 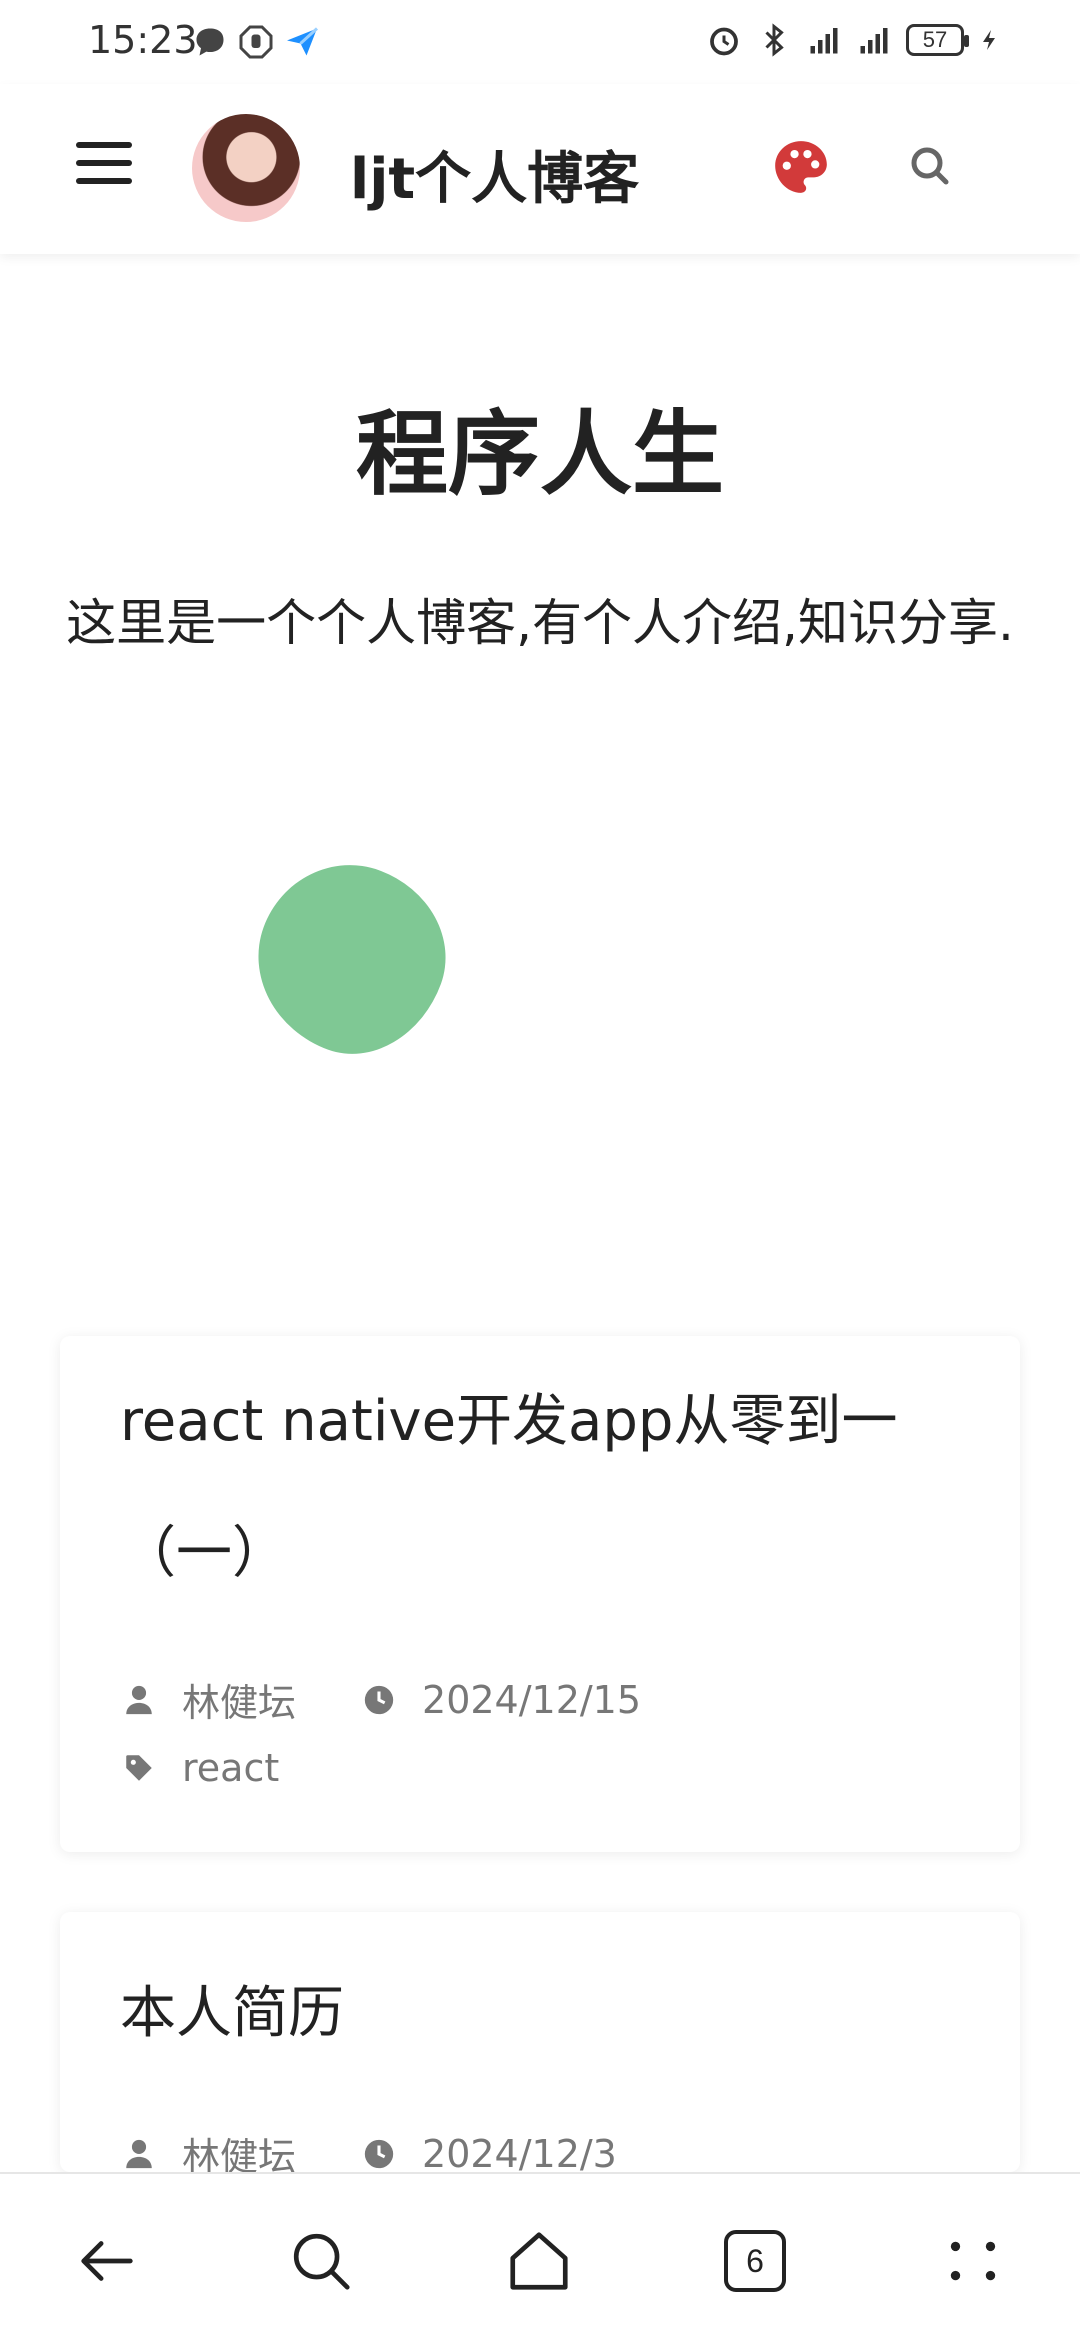 I want to click on alarm-icon, so click(x=724, y=41).